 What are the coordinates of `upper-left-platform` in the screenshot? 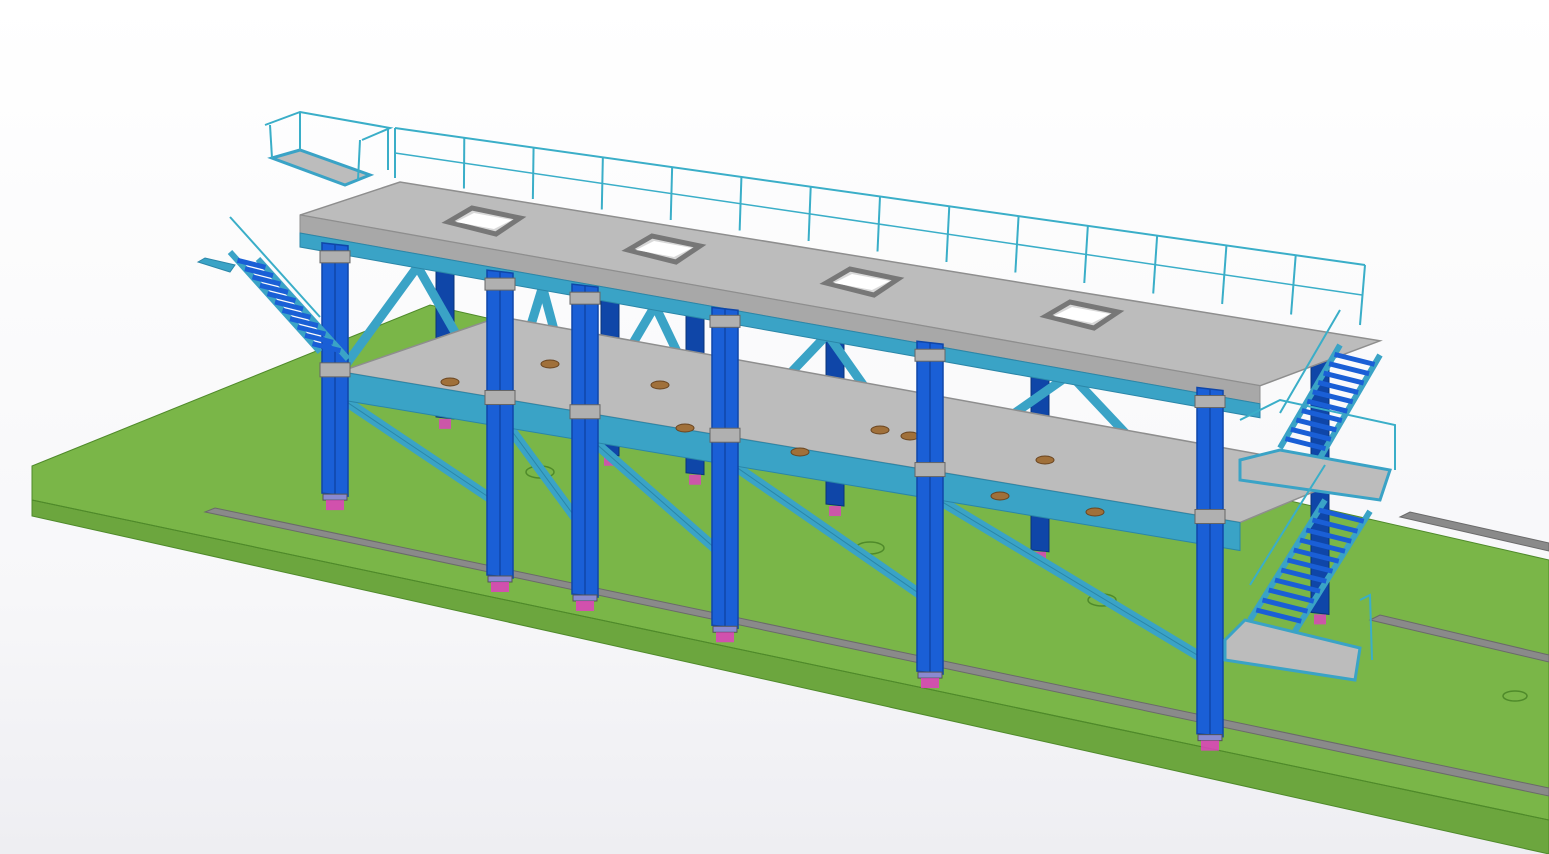 It's located at (321, 167).